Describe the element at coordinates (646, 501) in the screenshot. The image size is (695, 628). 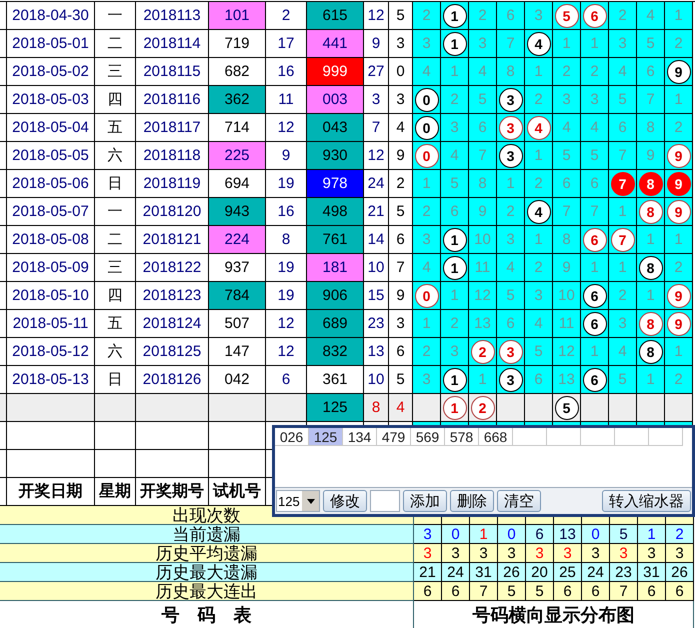
I see `toolbar-button: 转入缩水器` at that location.